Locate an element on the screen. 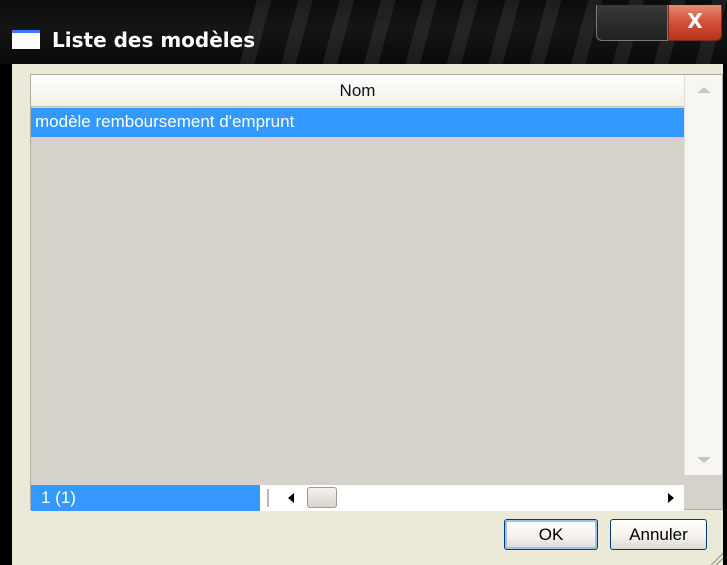 This screenshot has width=727, height=565. column-header-nom: Nom is located at coordinates (357, 91).